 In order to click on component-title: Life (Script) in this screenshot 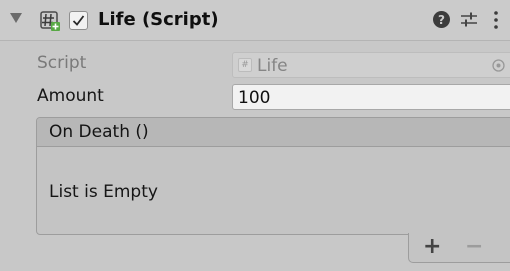, I will do `click(158, 19)`.